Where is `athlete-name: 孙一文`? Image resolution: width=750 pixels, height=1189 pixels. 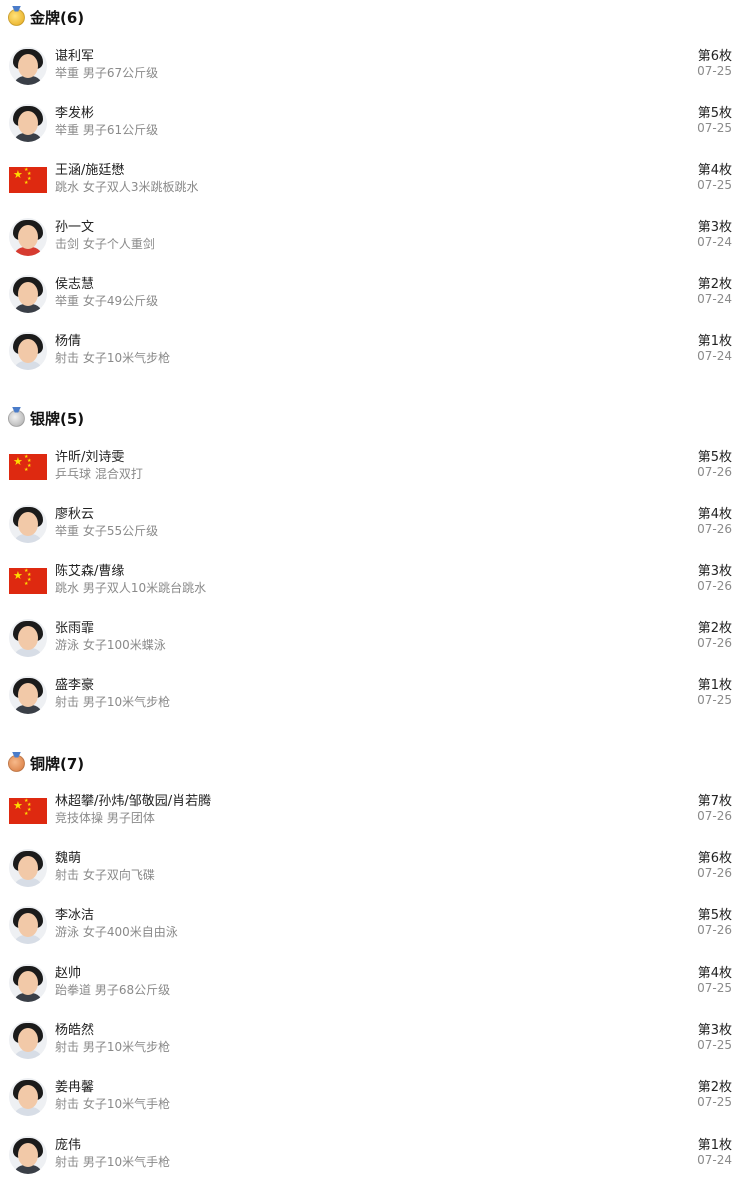
athlete-name: 孙一文 is located at coordinates (75, 227).